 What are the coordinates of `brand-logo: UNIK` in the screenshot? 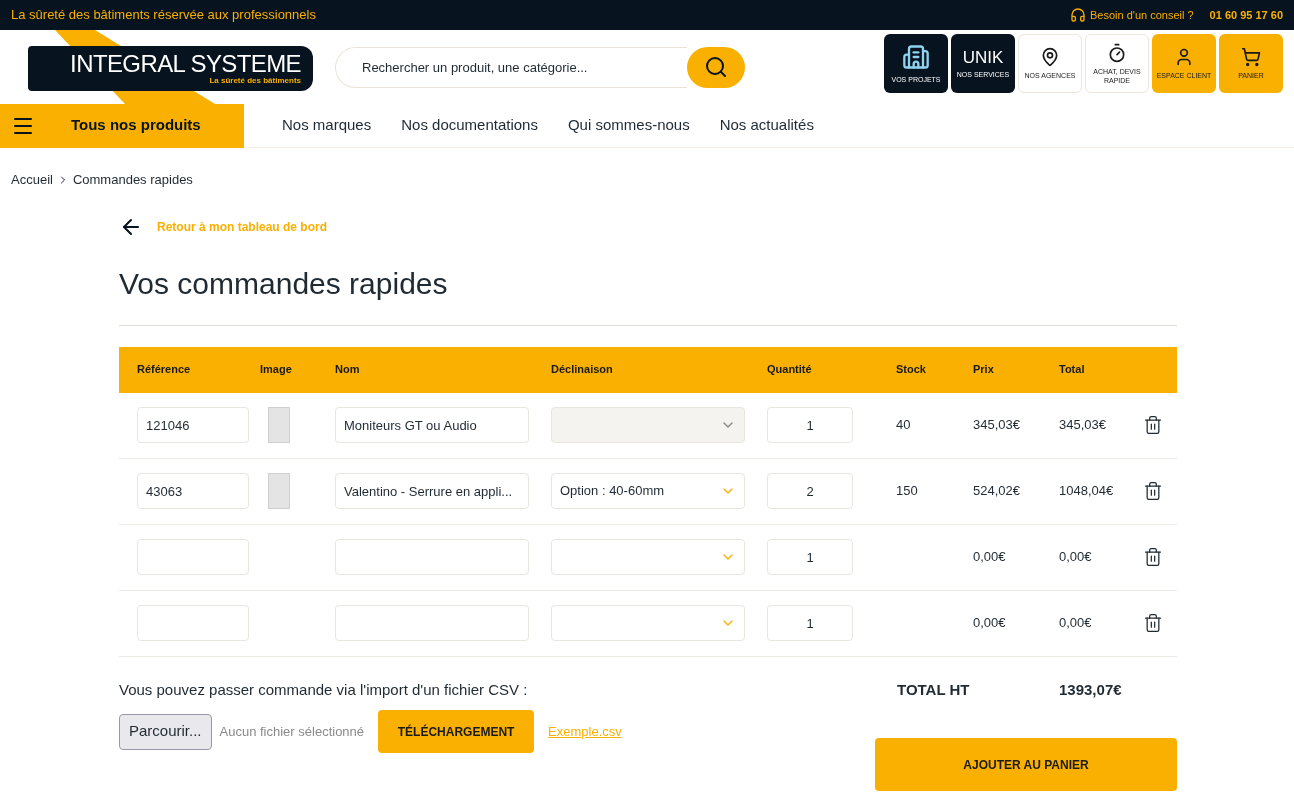 It's located at (983, 57).